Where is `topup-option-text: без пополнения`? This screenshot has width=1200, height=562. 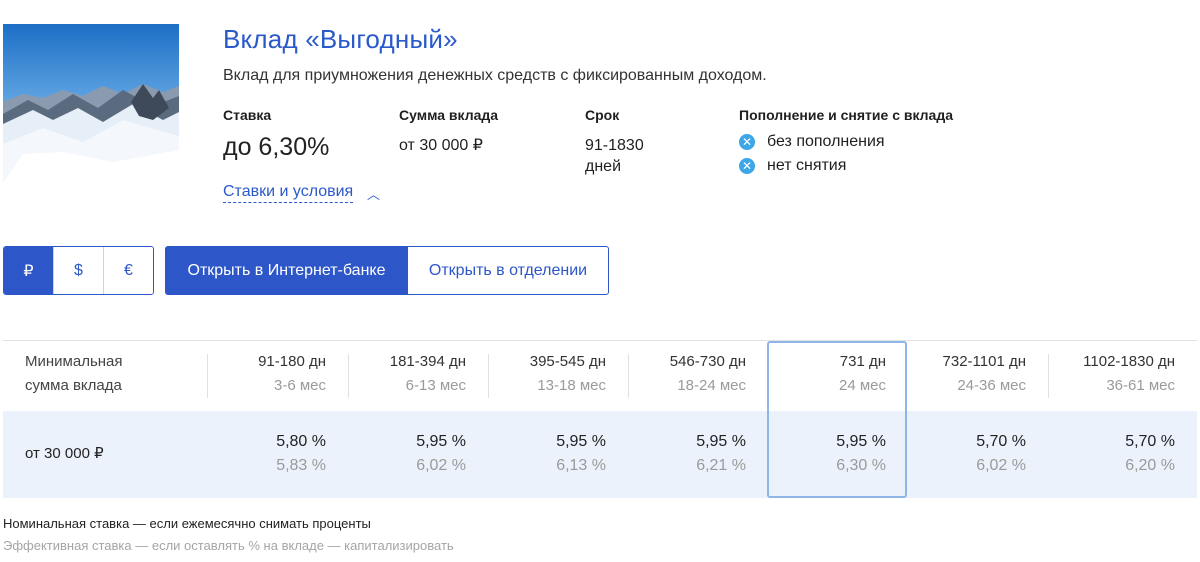 topup-option-text: без пополнения is located at coordinates (826, 141).